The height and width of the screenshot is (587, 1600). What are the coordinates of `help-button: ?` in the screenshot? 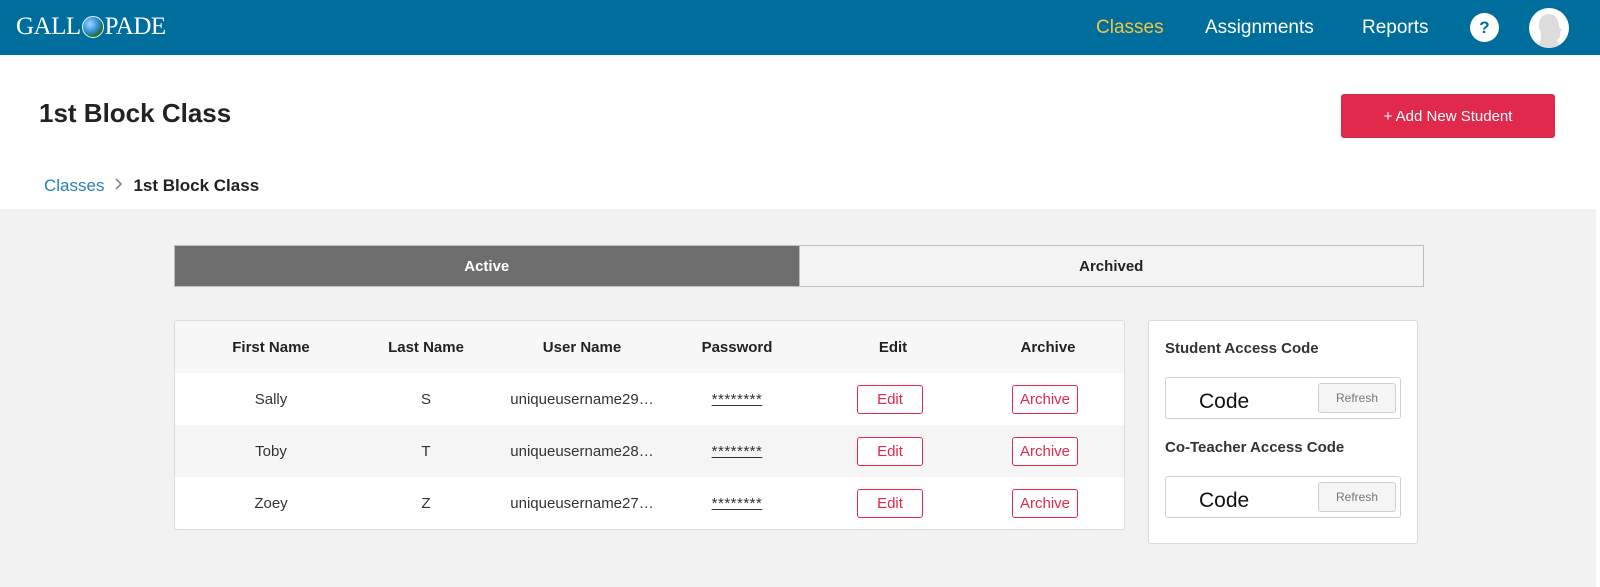 It's located at (1484, 27).